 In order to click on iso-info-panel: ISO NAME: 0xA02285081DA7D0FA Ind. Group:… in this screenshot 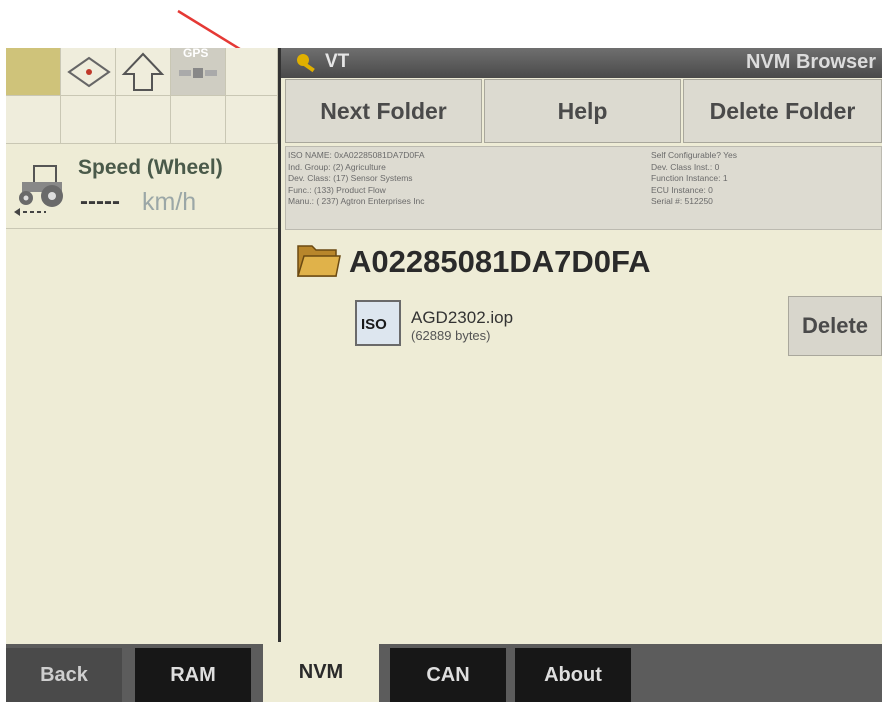, I will do `click(583, 188)`.